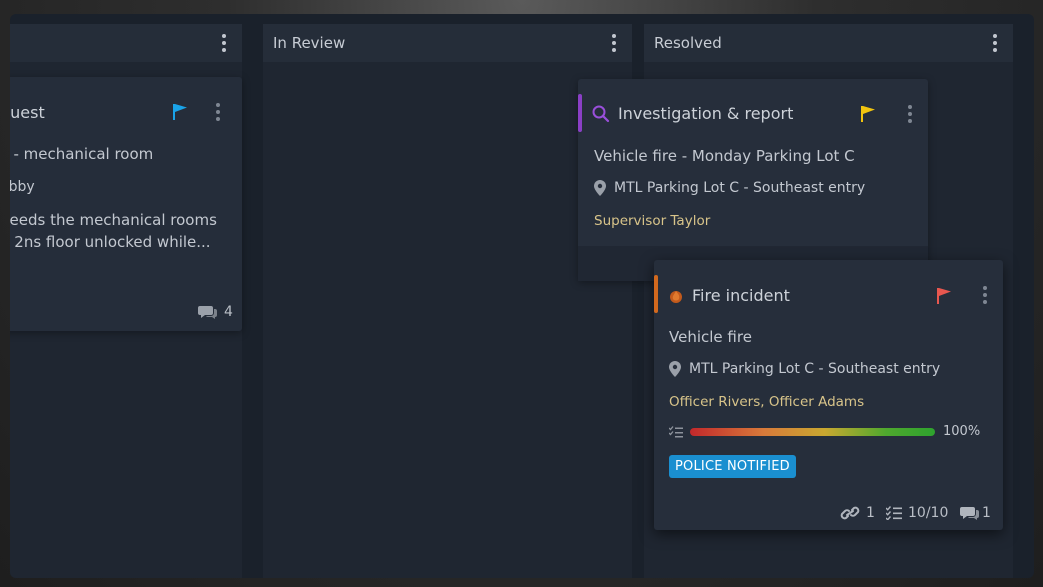 The height and width of the screenshot is (587, 1043). Describe the element at coordinates (692, 113) in the screenshot. I see `card-title: Investigation & report` at that location.